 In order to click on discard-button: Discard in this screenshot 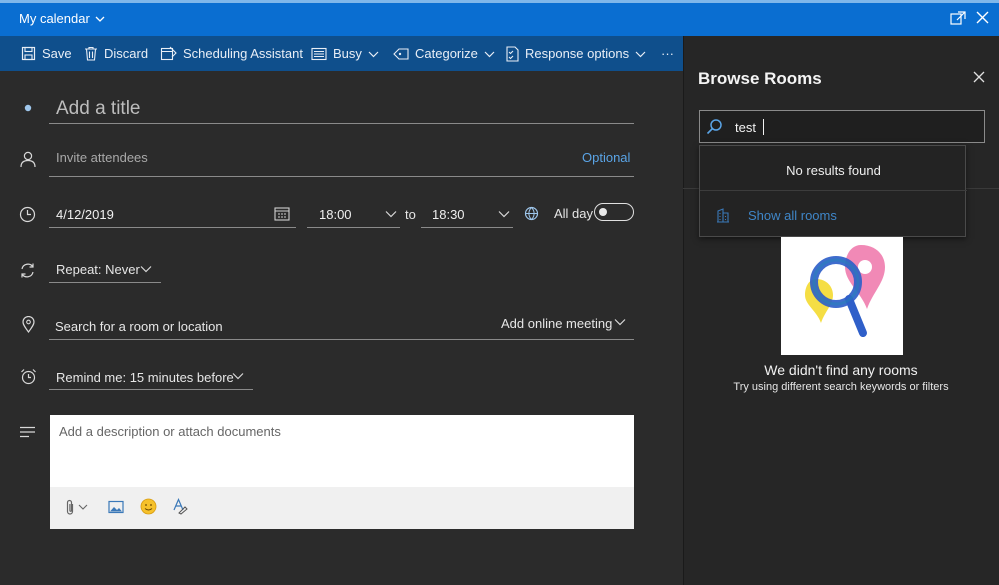, I will do `click(116, 53)`.